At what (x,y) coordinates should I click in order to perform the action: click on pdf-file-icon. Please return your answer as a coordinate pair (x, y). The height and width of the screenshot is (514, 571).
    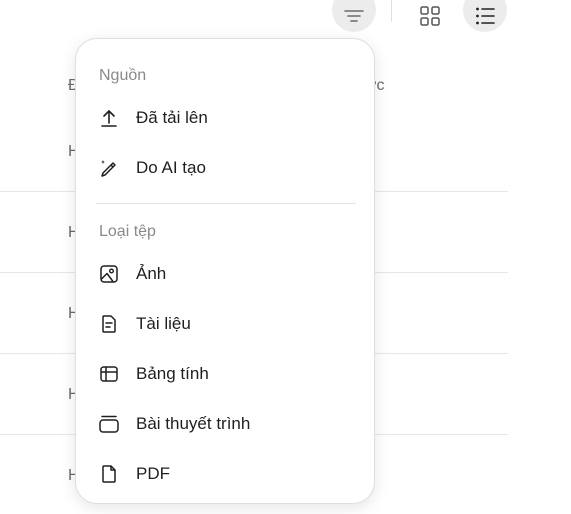
    Looking at the image, I should click on (109, 474).